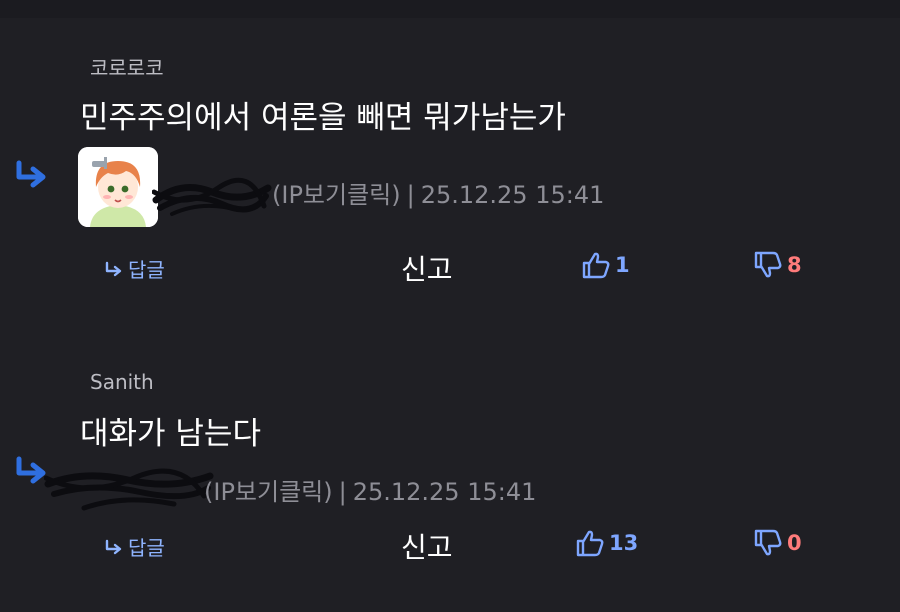 This screenshot has height=612, width=900. I want to click on comment-author: 코로로코, so click(127, 66).